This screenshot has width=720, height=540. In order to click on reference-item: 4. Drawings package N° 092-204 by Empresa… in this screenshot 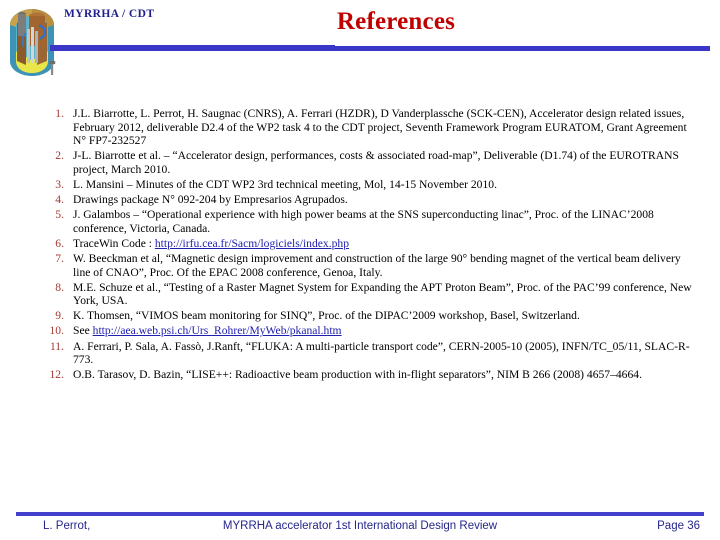, I will do `click(362, 200)`.